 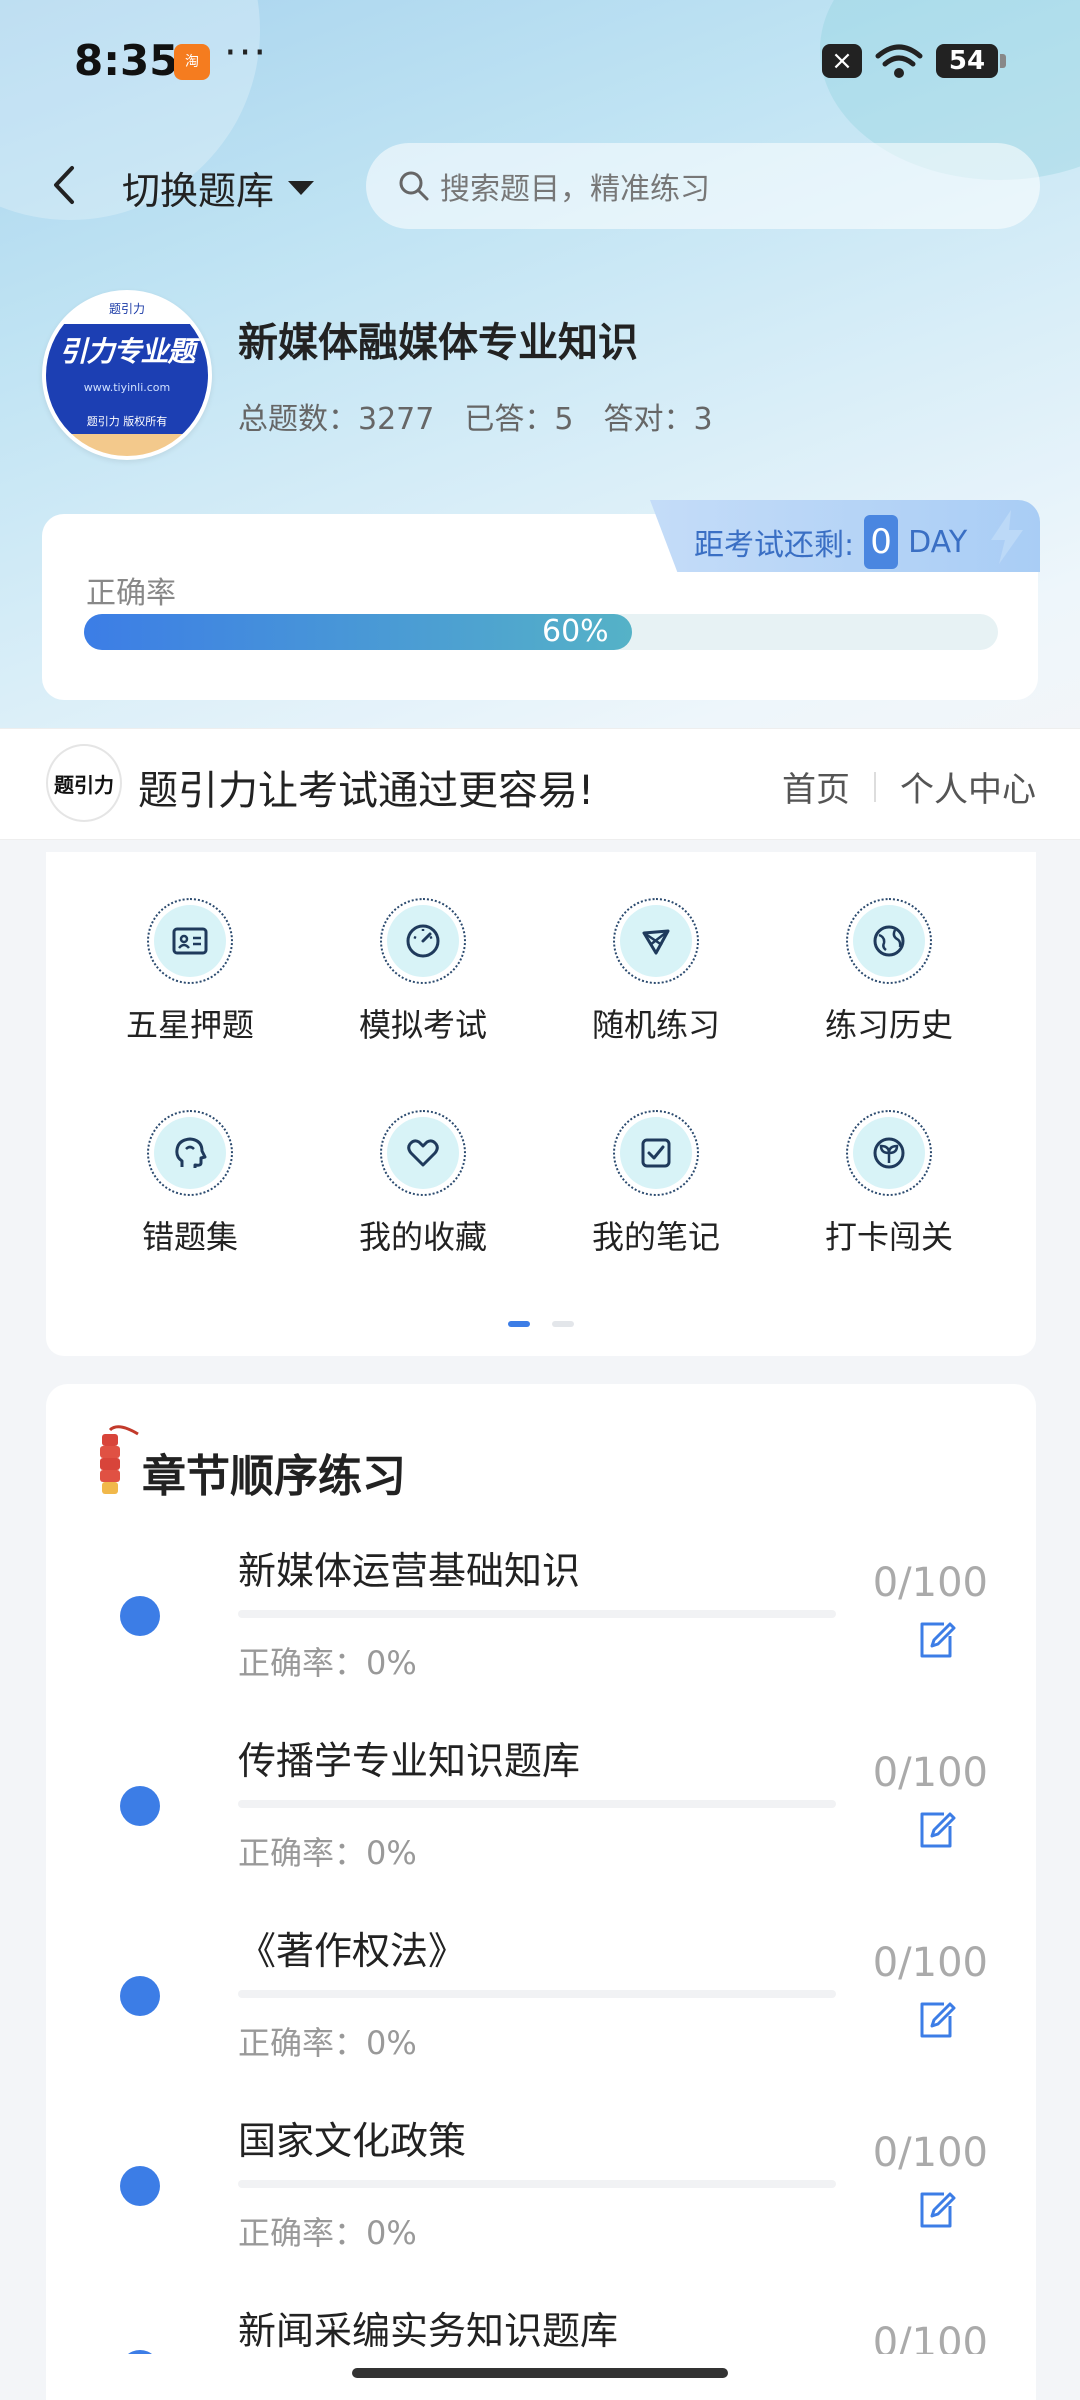 I want to click on globe-icon, so click(x=889, y=941).